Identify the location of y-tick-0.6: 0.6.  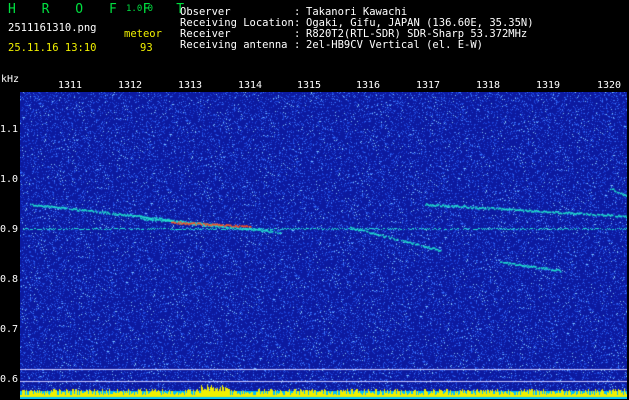
(9, 379).